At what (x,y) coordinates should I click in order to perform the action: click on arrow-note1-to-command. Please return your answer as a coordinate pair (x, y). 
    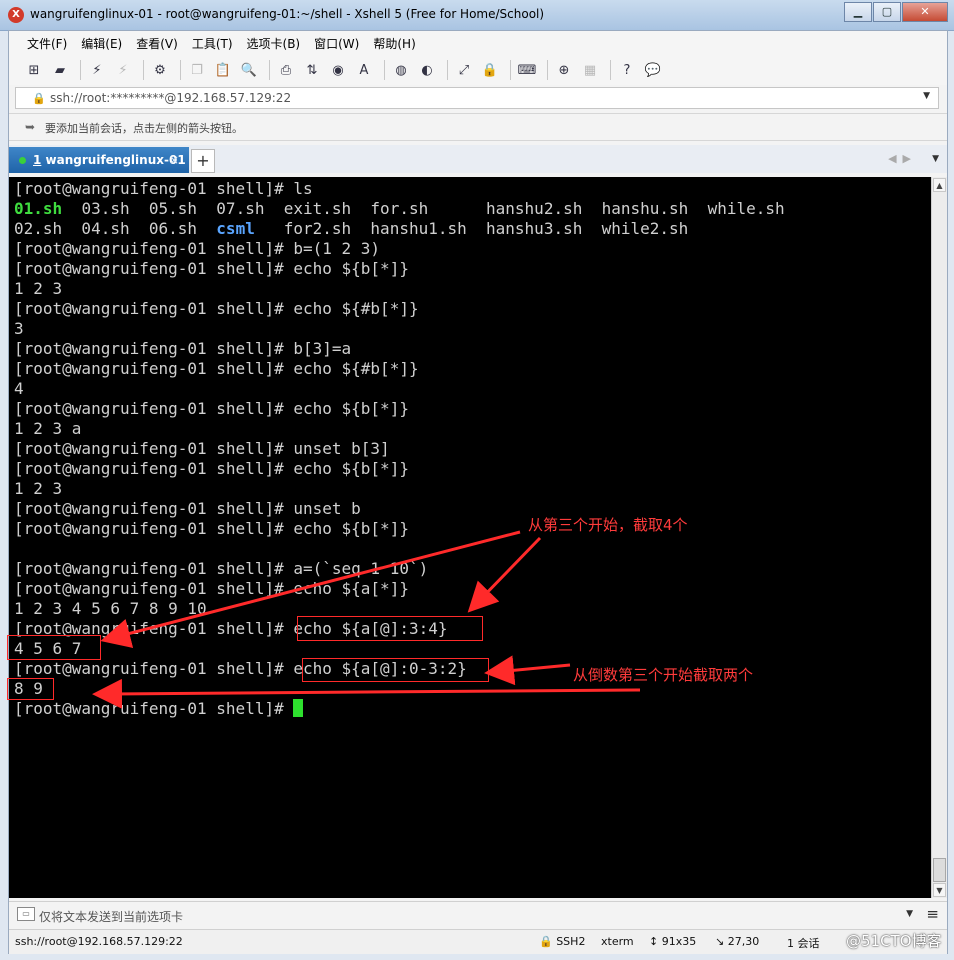
    Looking at the image, I should click on (504, 574).